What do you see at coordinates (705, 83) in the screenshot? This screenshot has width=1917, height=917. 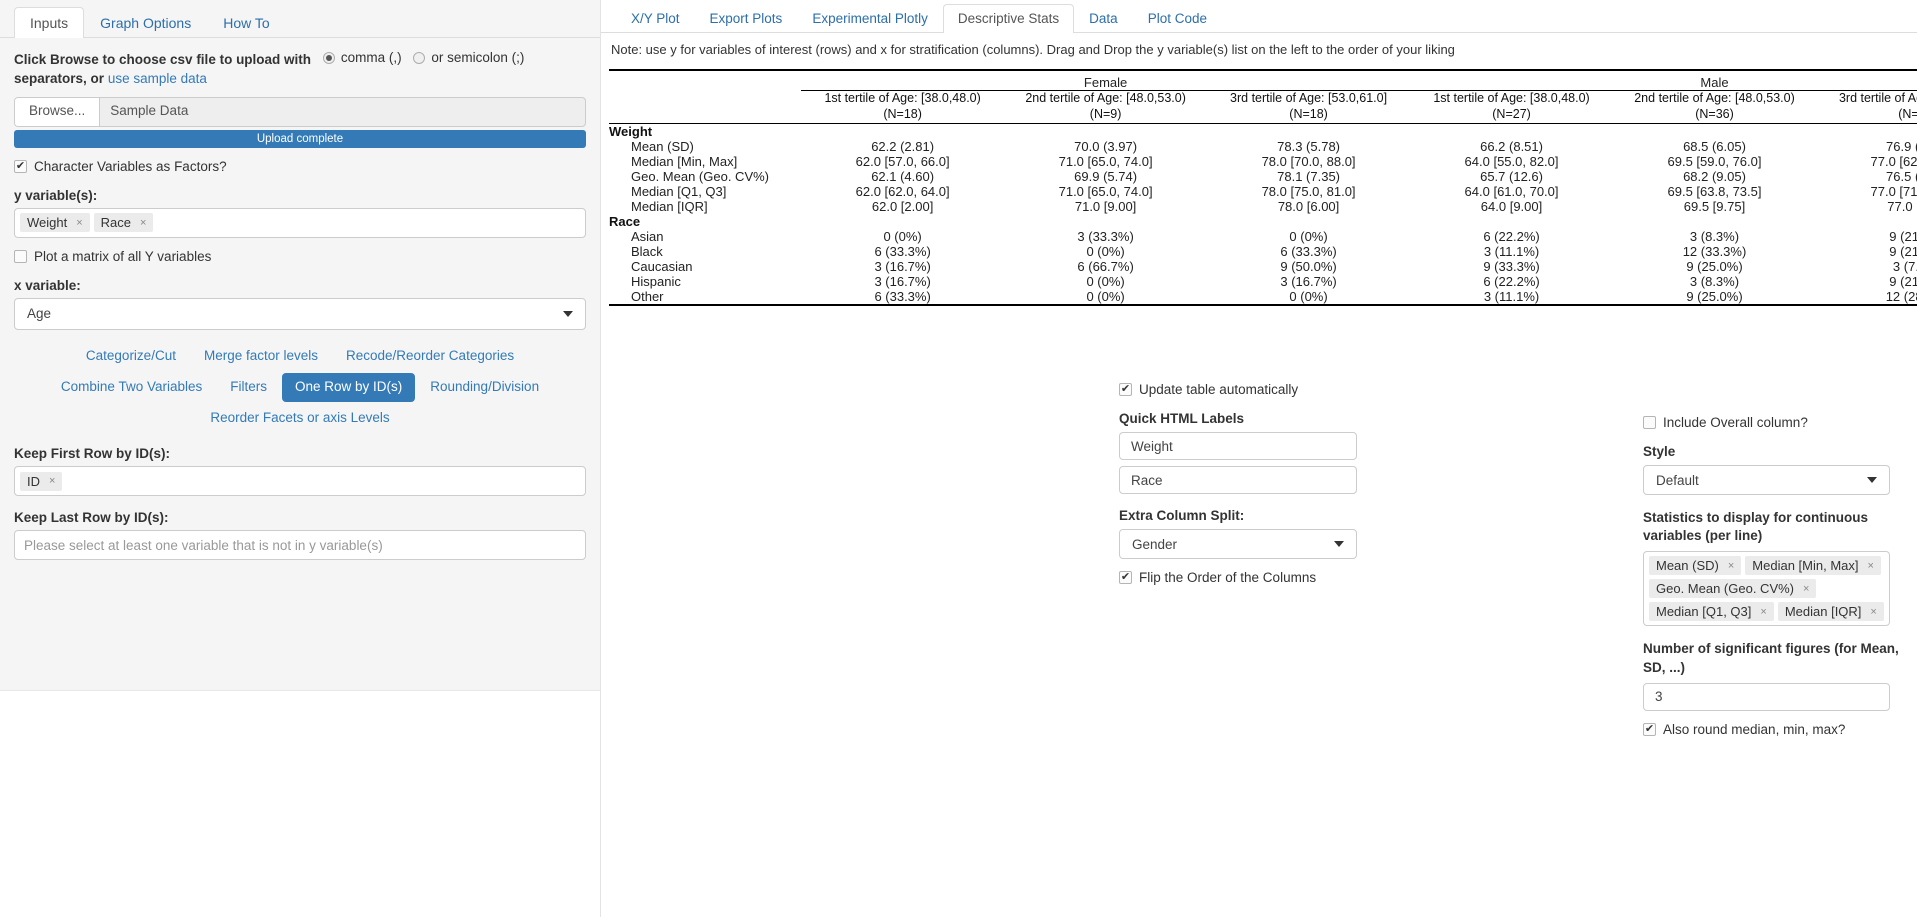 I see `table-corner-cell` at bounding box center [705, 83].